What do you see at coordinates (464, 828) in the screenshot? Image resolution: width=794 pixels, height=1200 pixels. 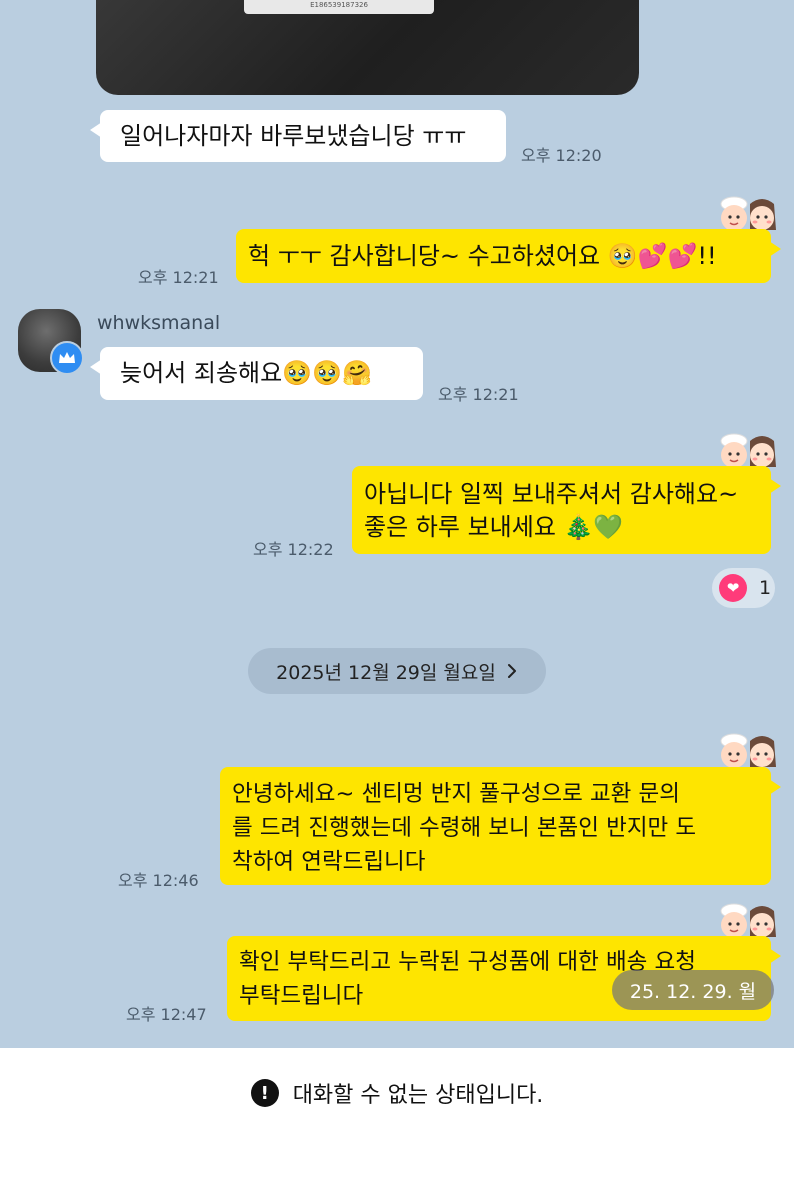 I see `message-line: 를 드려 진행했는데 수령해 보니 본품인 반지만 도` at bounding box center [464, 828].